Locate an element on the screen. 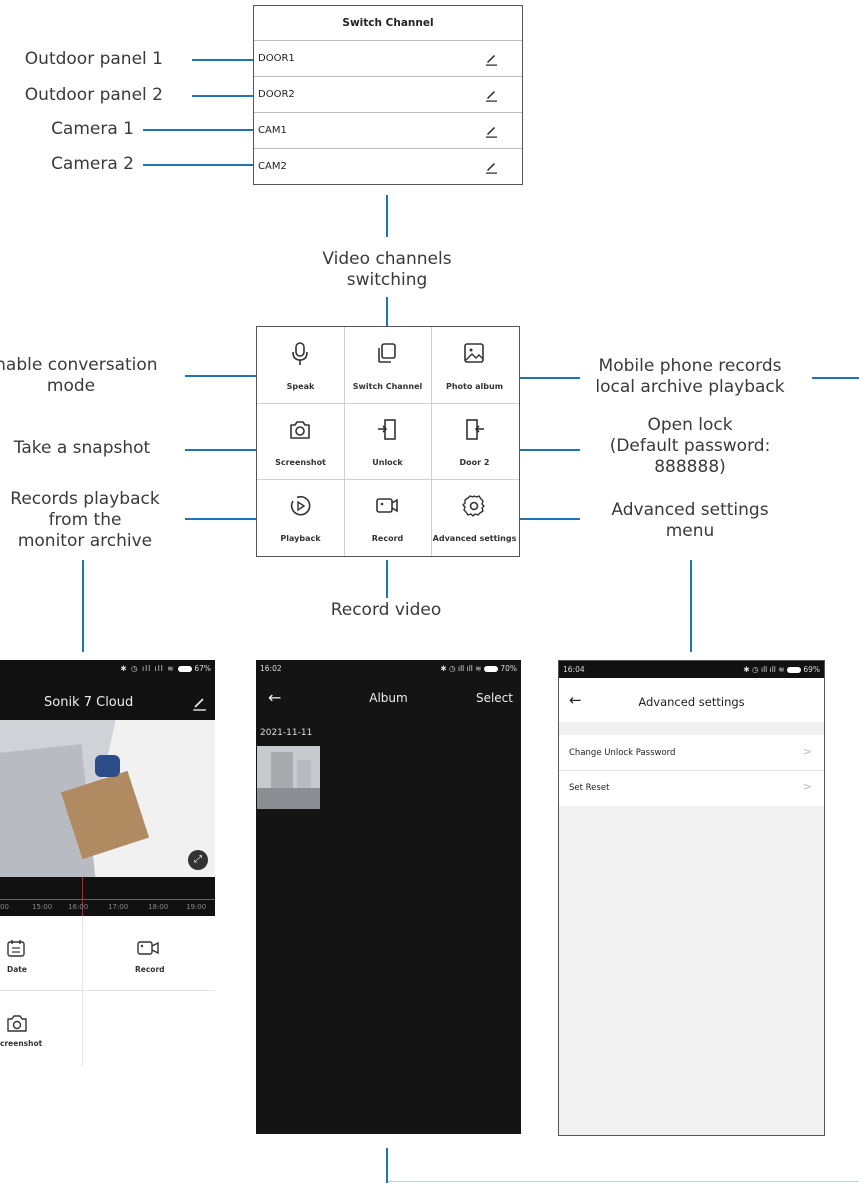  switch-channel-title: Switch Channel is located at coordinates (388, 23).